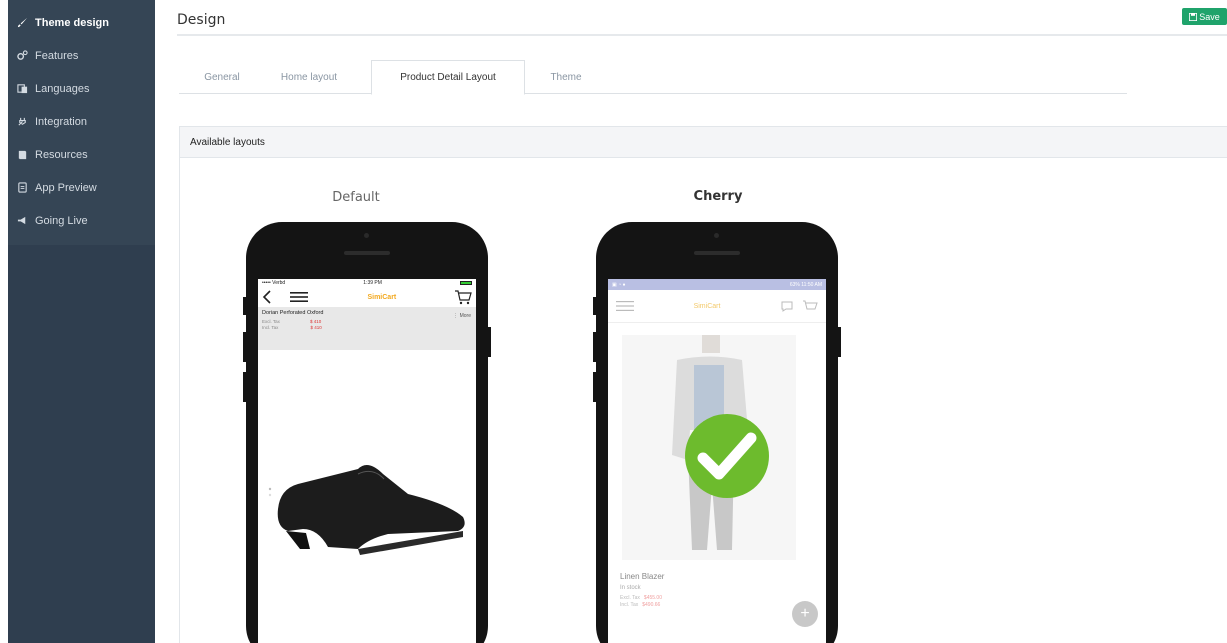 The image size is (1227, 643). I want to click on chat-icon, so click(787, 306).